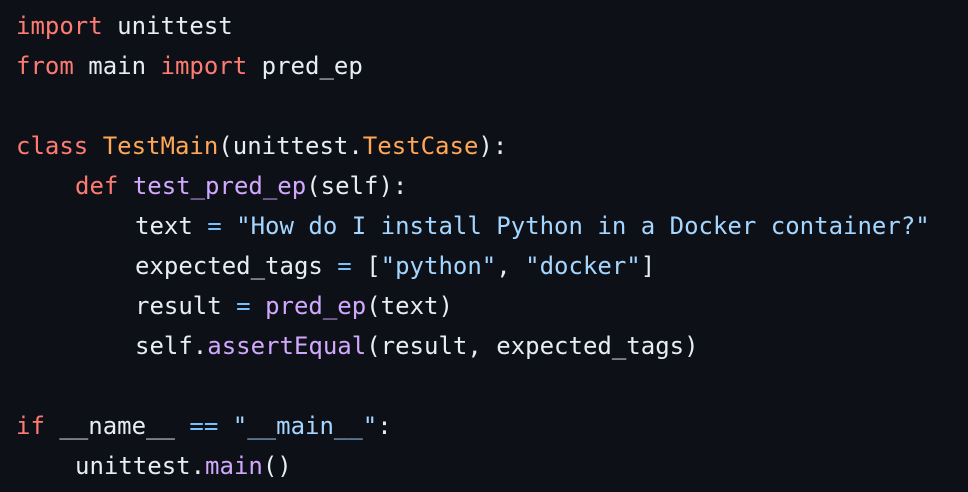  What do you see at coordinates (583, 266) in the screenshot?
I see `string-literal: "docker"` at bounding box center [583, 266].